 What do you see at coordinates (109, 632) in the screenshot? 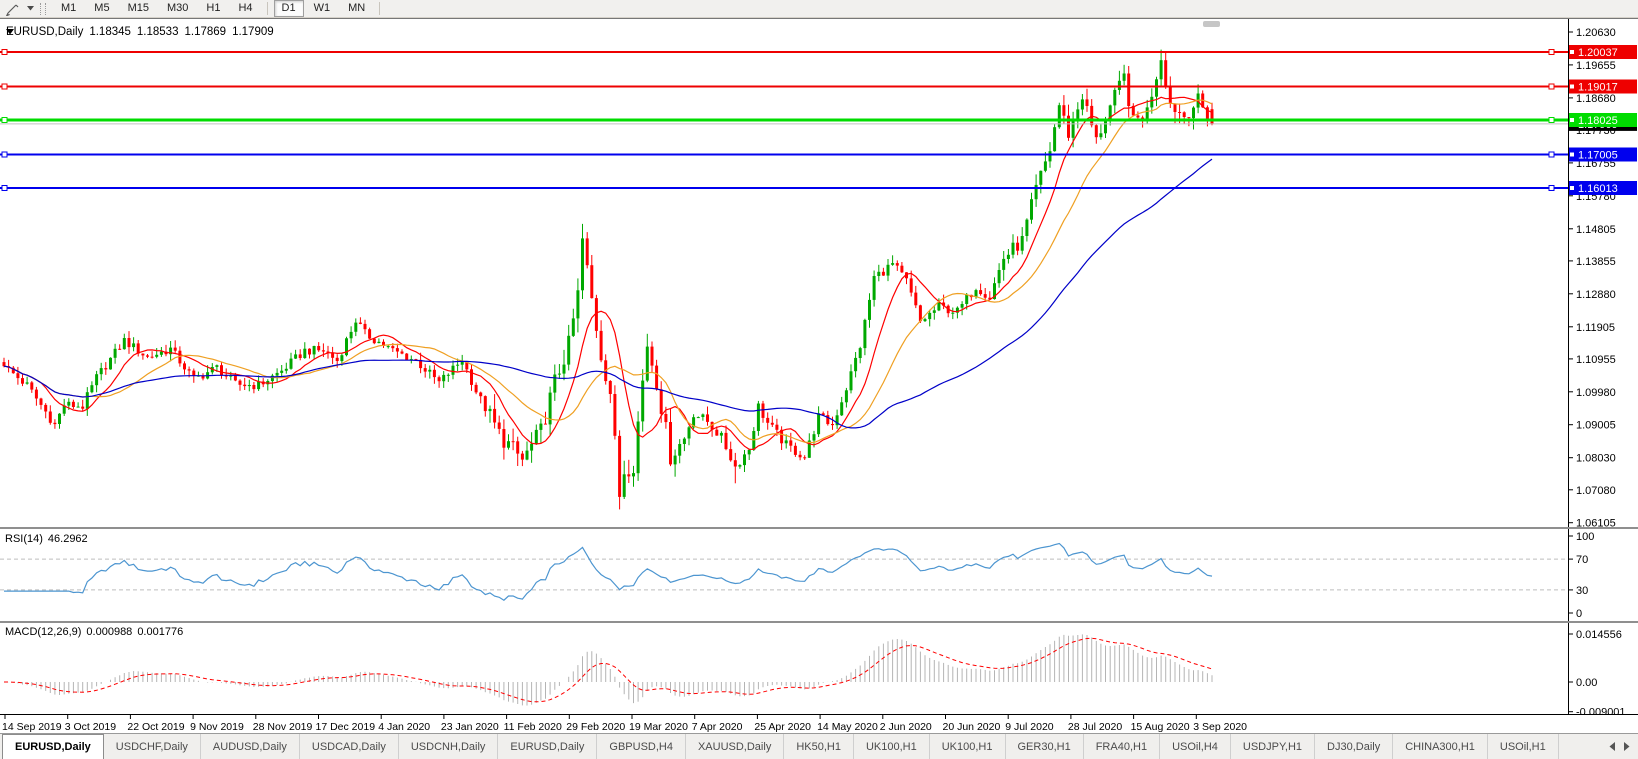
I see `macd-main-value: 0.000988` at bounding box center [109, 632].